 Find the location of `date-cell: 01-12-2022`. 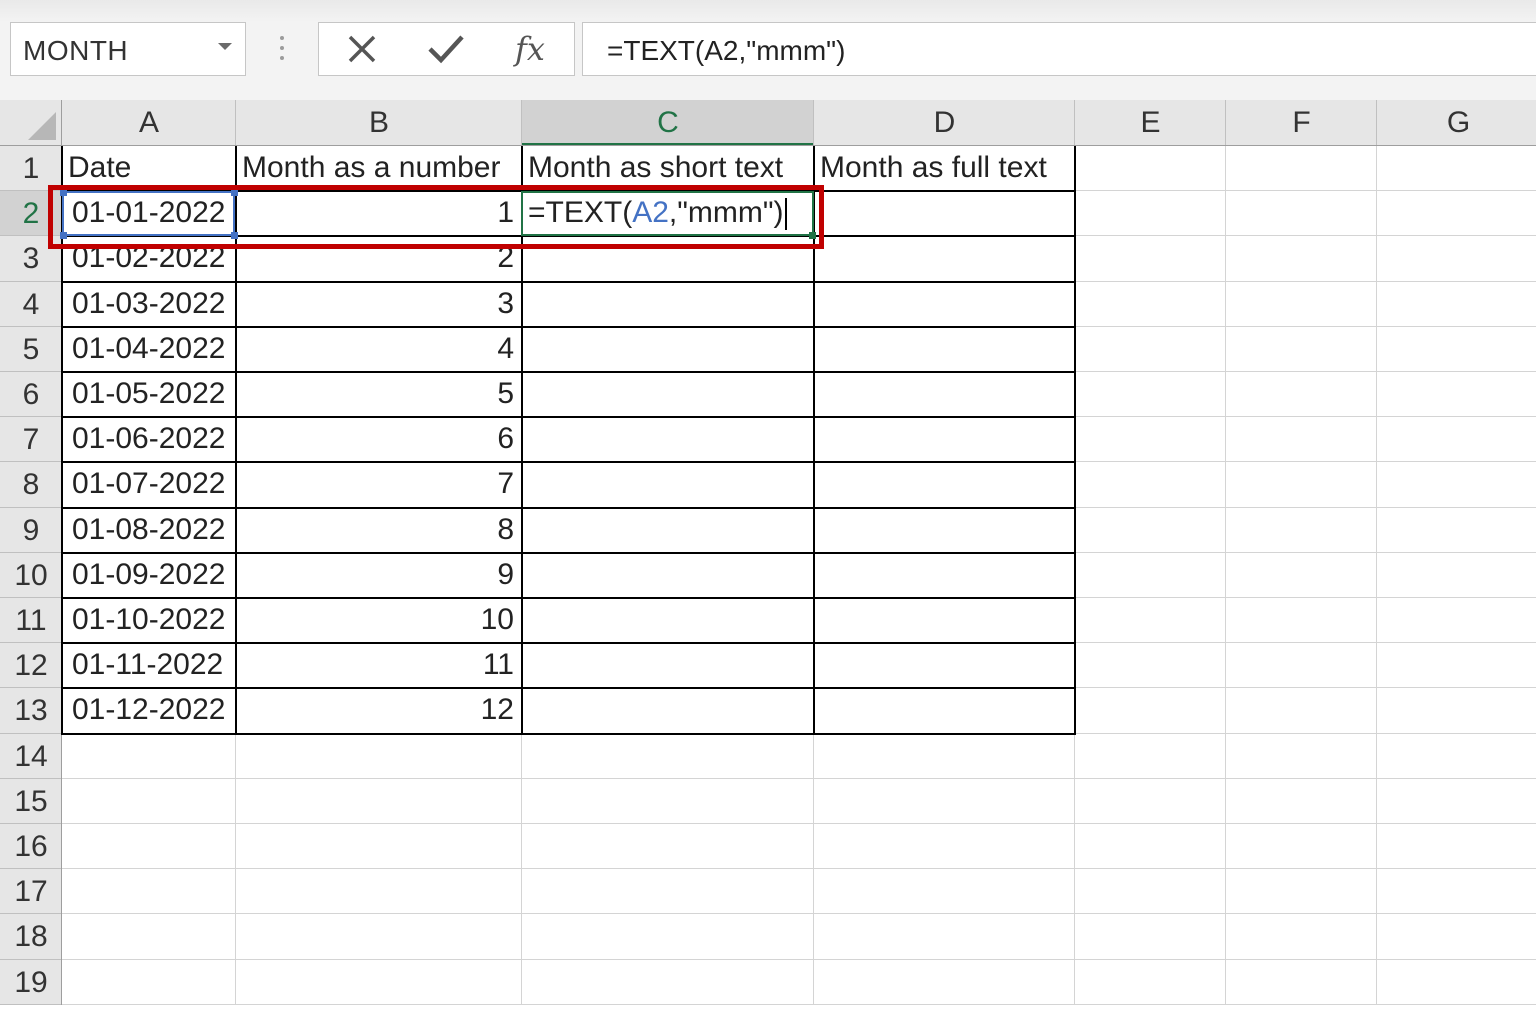

date-cell: 01-12-2022 is located at coordinates (152, 709).